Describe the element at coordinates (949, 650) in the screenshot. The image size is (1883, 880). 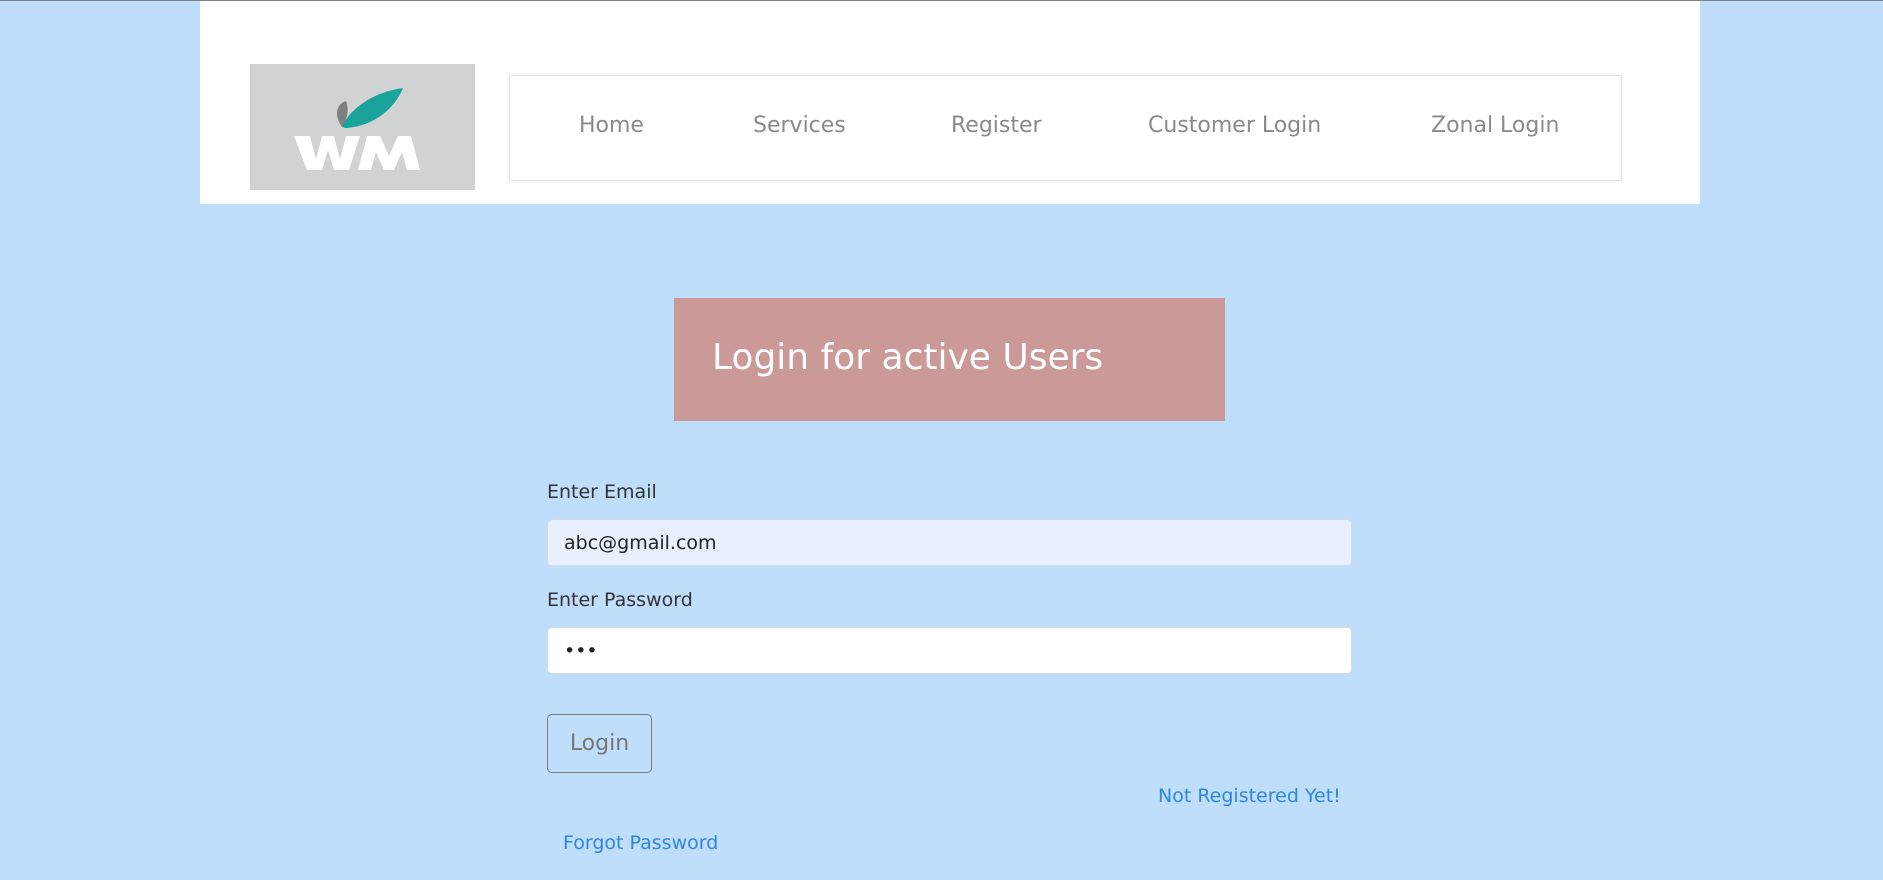
I see `password-field` at that location.